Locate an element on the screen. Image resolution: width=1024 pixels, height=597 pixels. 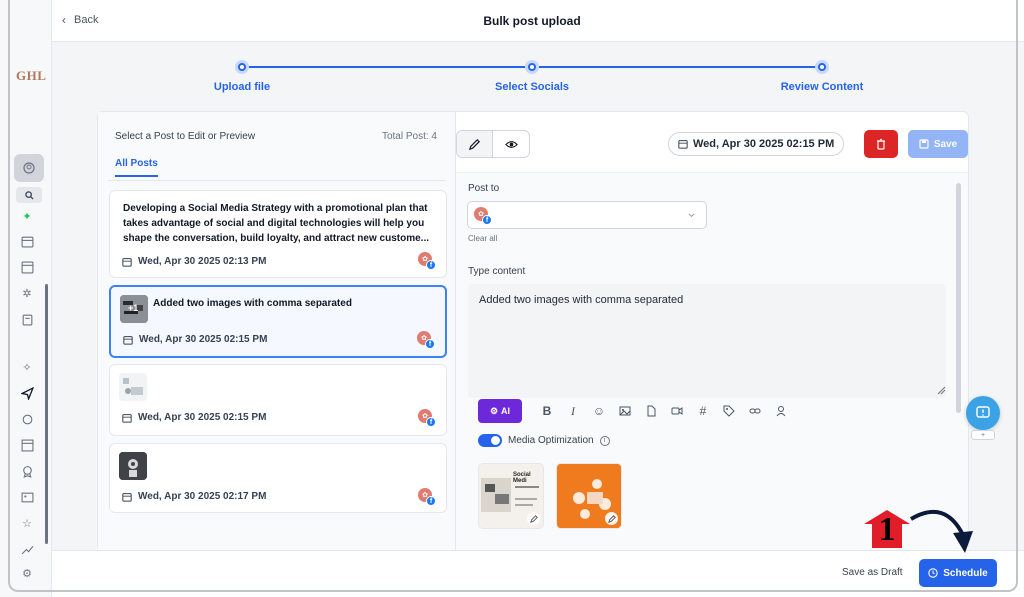
annotation-arrow is located at coordinates (941, 531).